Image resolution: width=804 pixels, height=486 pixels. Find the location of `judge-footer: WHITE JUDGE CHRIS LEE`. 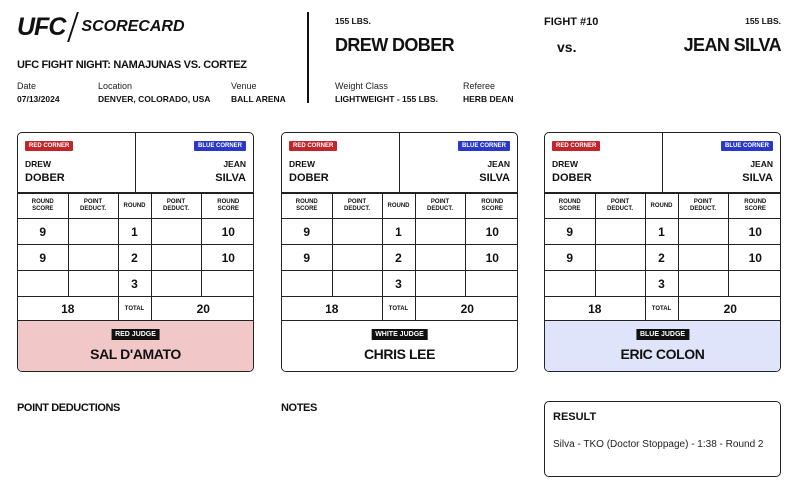

judge-footer: WHITE JUDGE CHRIS LEE is located at coordinates (399, 345).